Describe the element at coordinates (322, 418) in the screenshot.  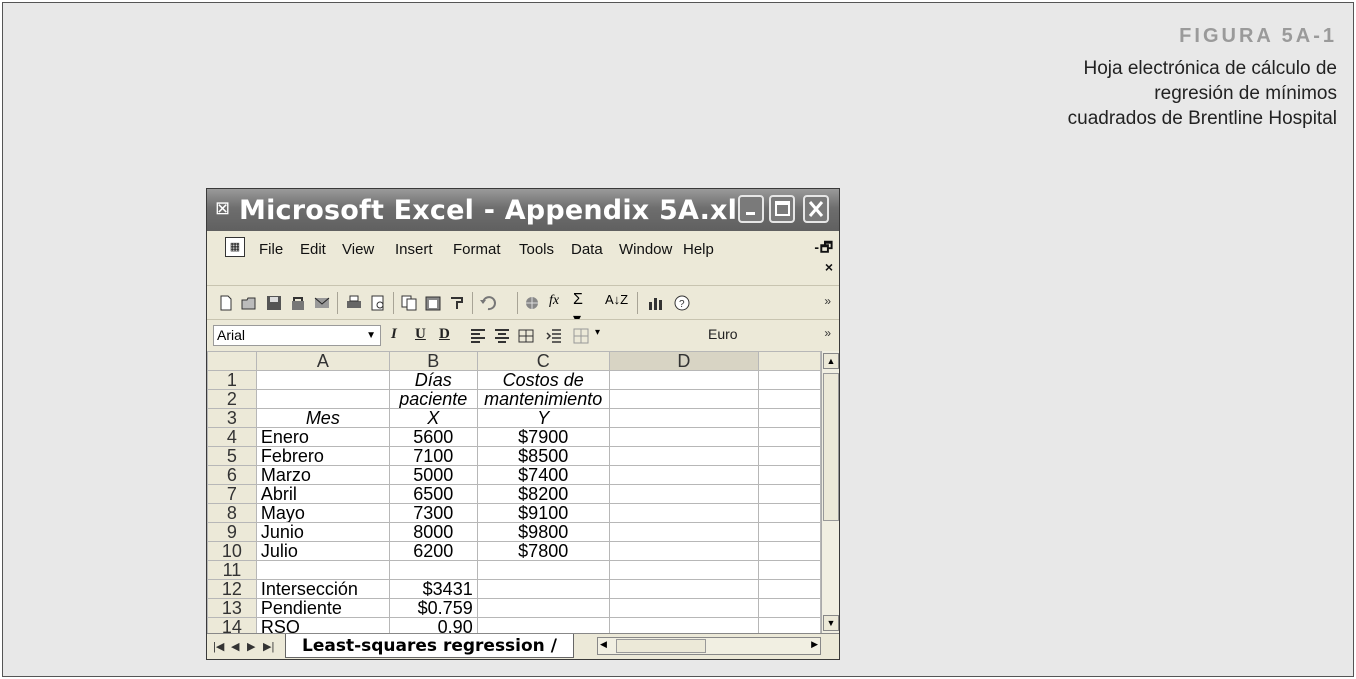
I see `cell-a: Mes` at that location.